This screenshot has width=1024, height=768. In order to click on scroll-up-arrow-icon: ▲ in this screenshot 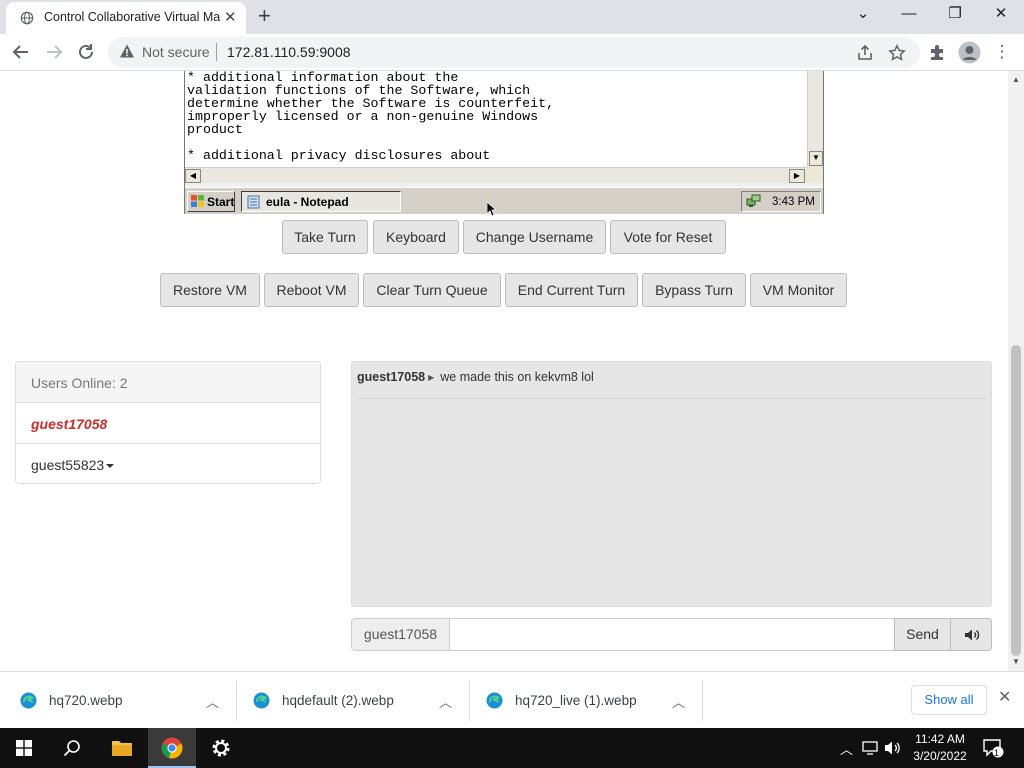, I will do `click(1016, 79)`.